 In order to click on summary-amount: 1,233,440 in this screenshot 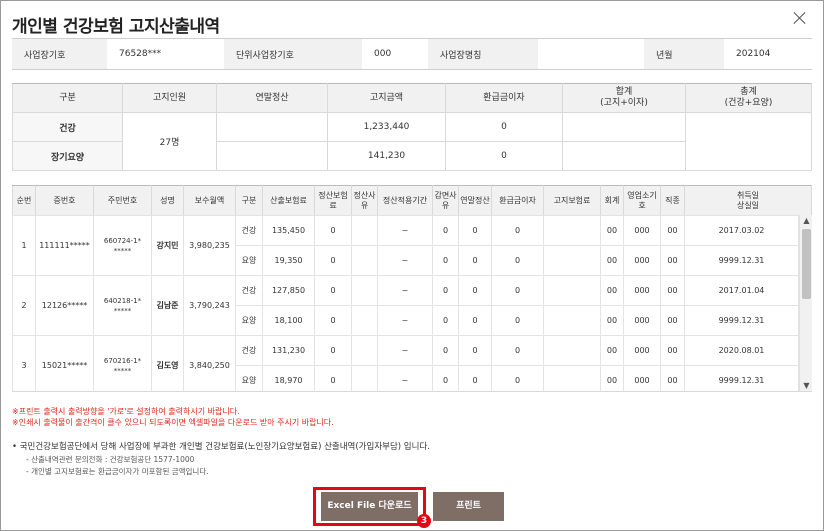, I will do `click(386, 127)`.